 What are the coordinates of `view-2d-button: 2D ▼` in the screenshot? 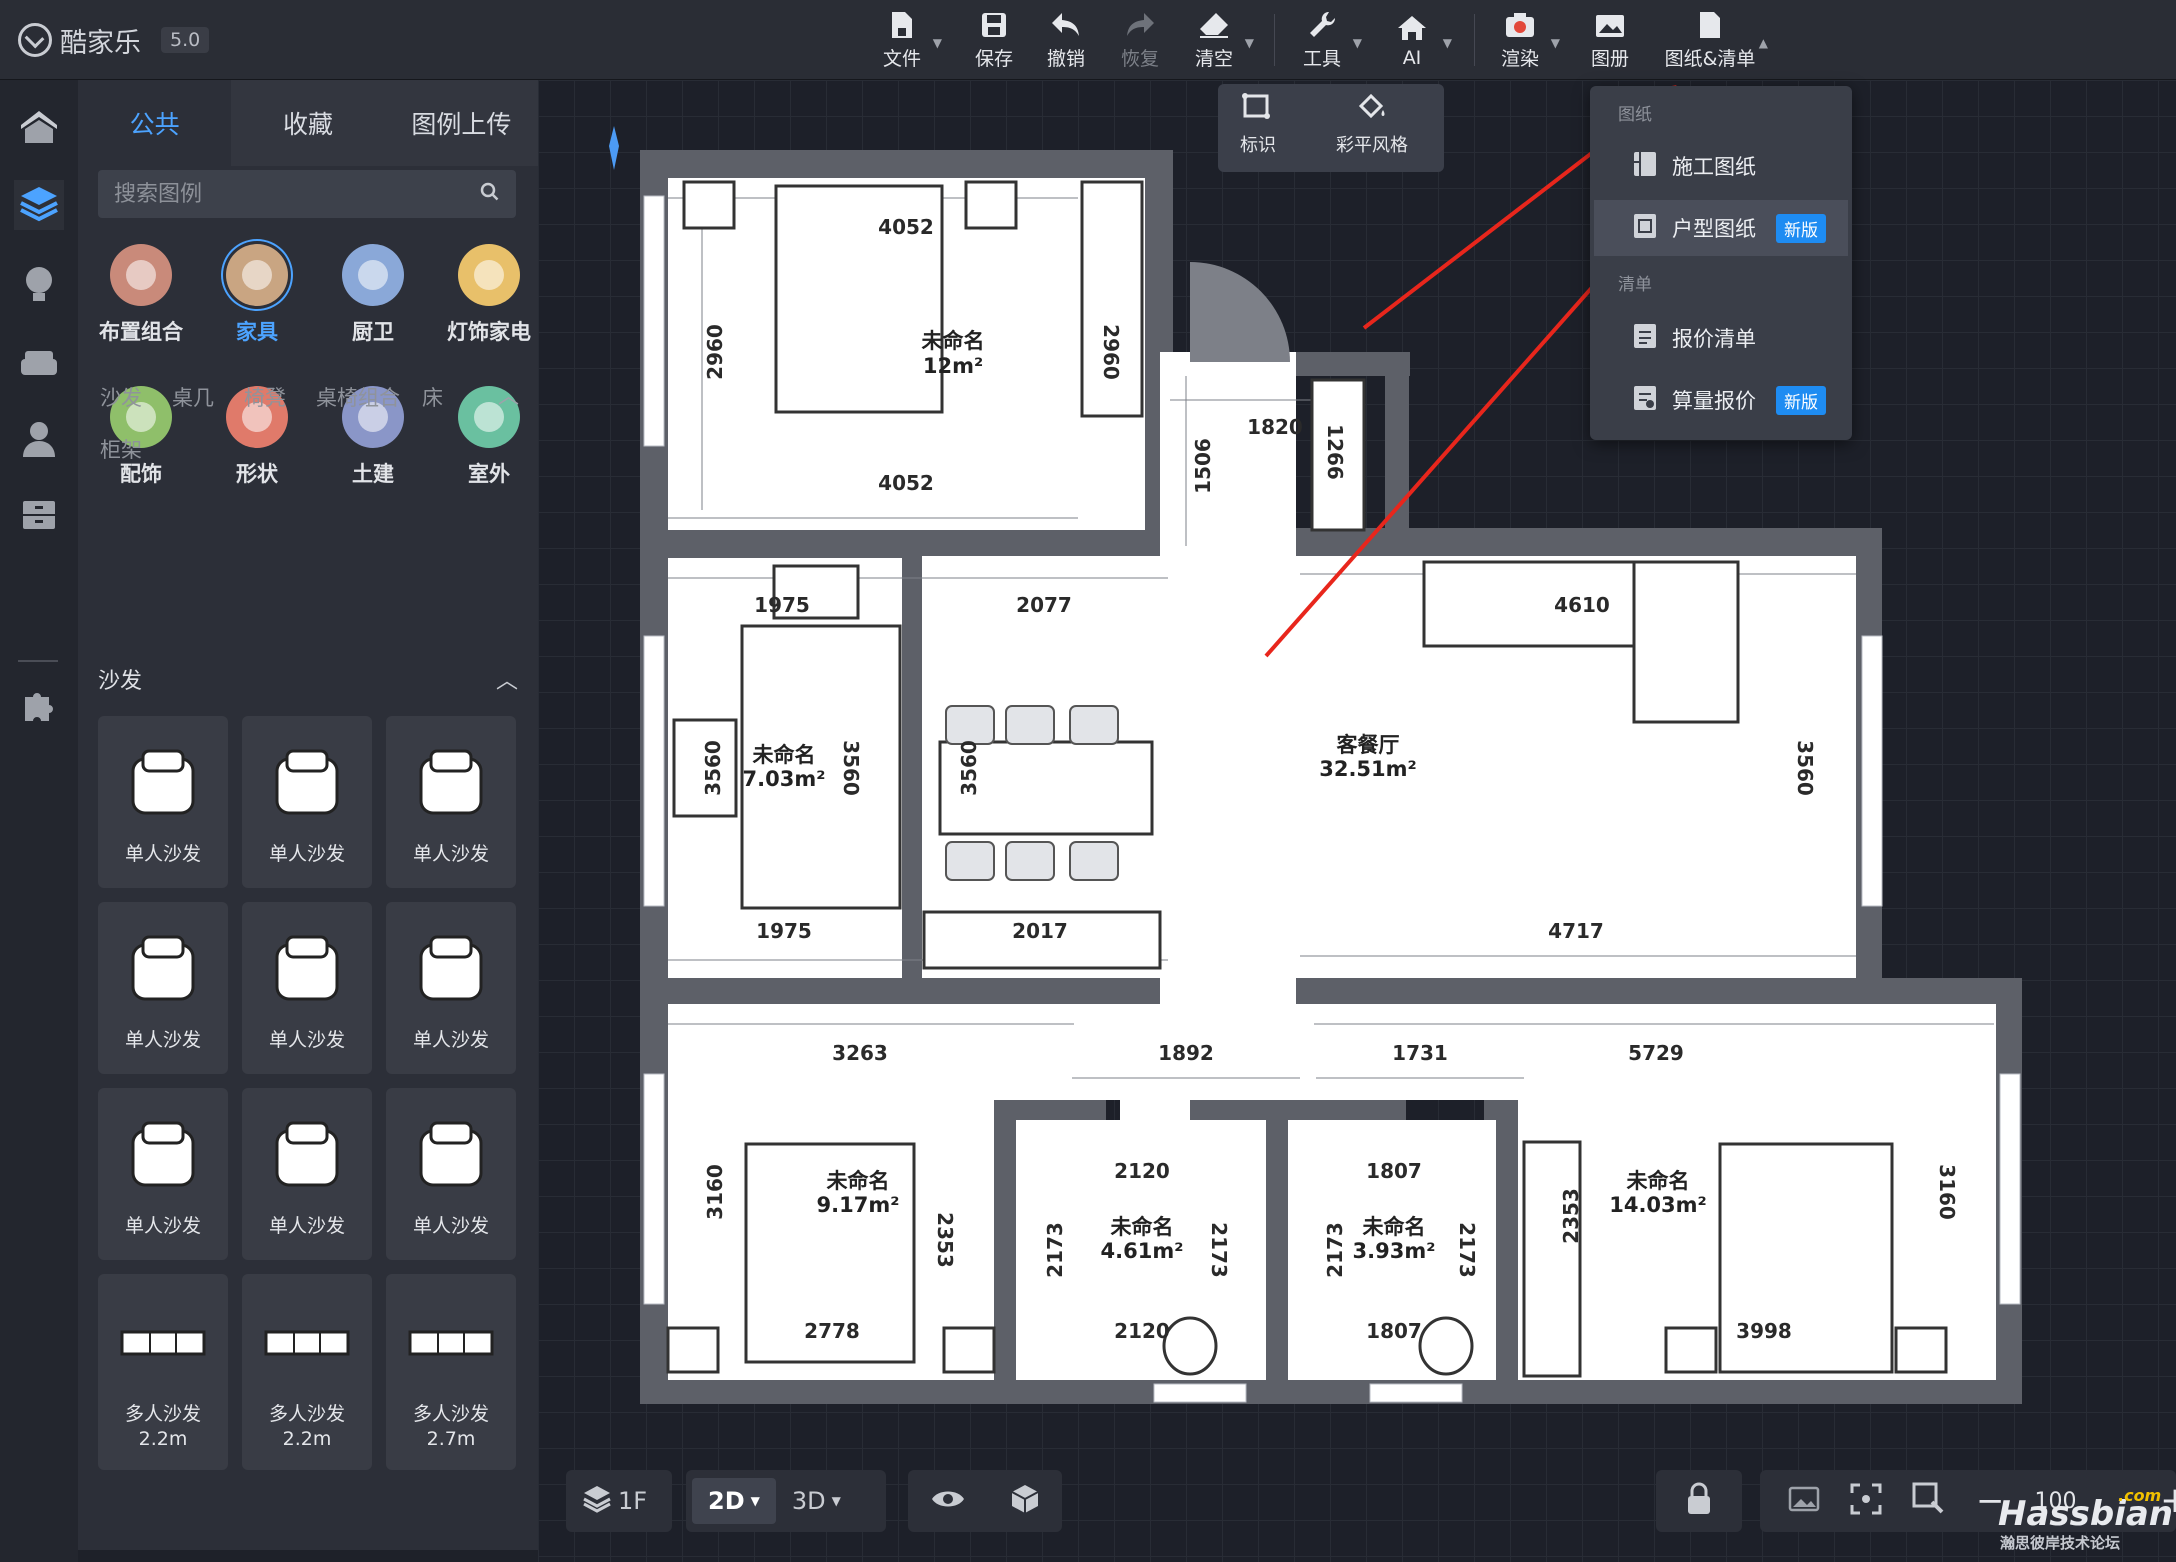 It's located at (734, 1501).